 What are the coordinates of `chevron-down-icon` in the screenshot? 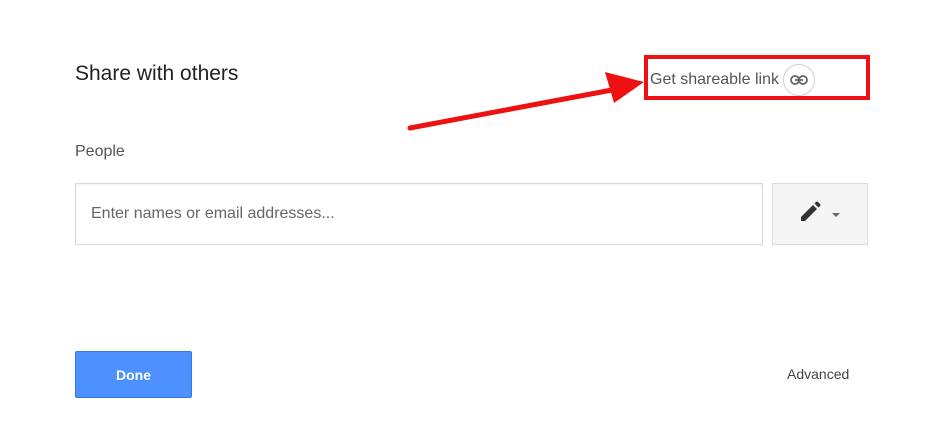 It's located at (836, 214).